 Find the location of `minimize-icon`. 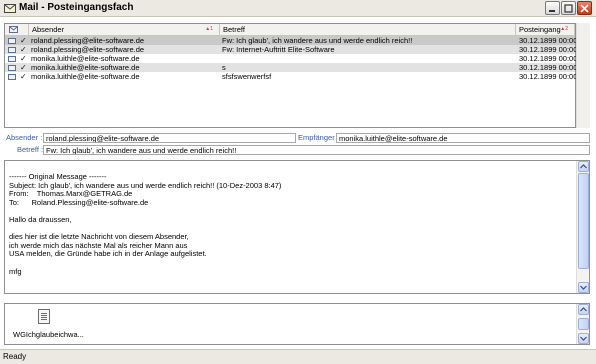

minimize-icon is located at coordinates (552, 11).